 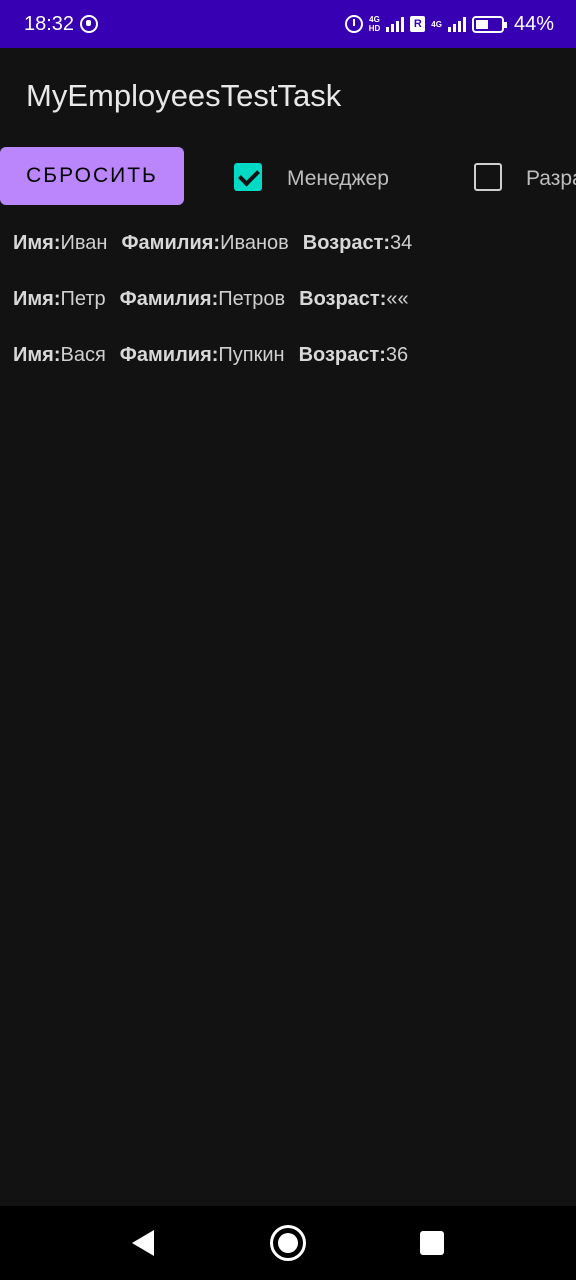 I want to click on network-indicator-1: 4G HD, so click(x=375, y=24).